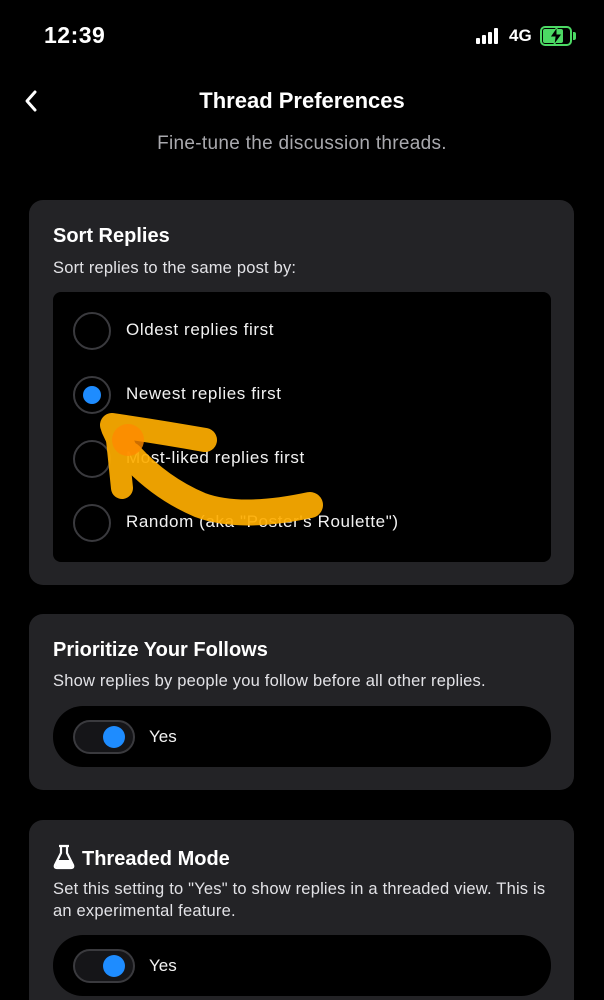  Describe the element at coordinates (520, 35) in the screenshot. I see `network-type: 4G` at that location.